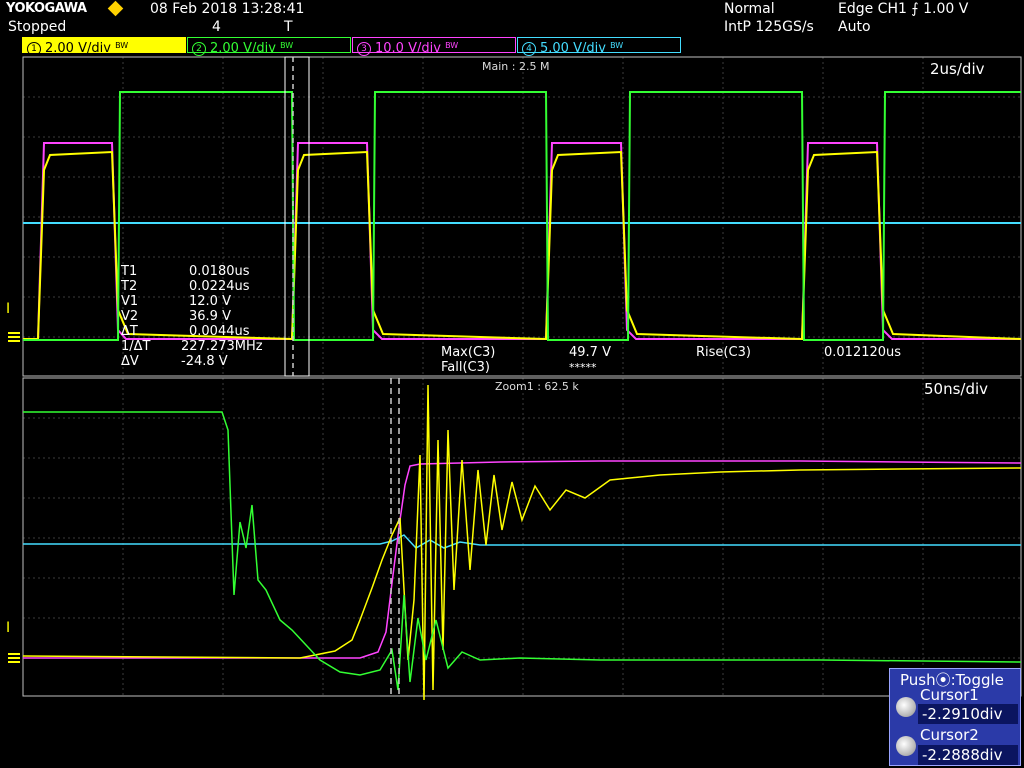 This screenshot has width=1024, height=768. What do you see at coordinates (723, 352) in the screenshot?
I see `measure-rise-label: Rise(C3)` at bounding box center [723, 352].